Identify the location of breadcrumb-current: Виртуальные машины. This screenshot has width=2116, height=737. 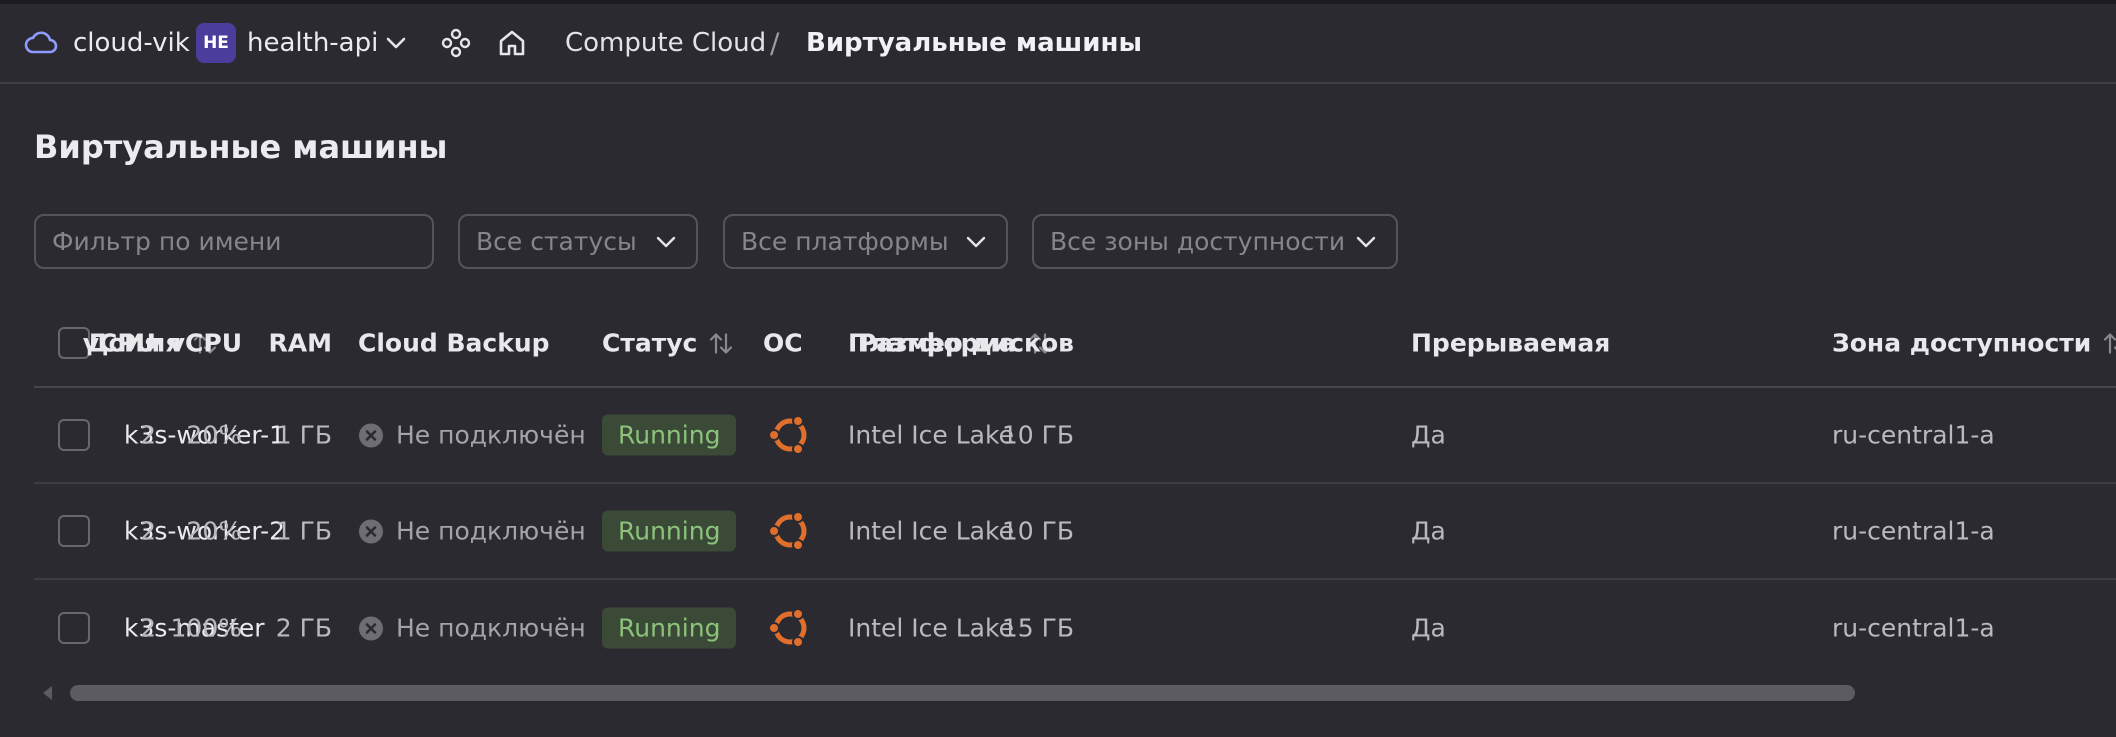
(974, 43).